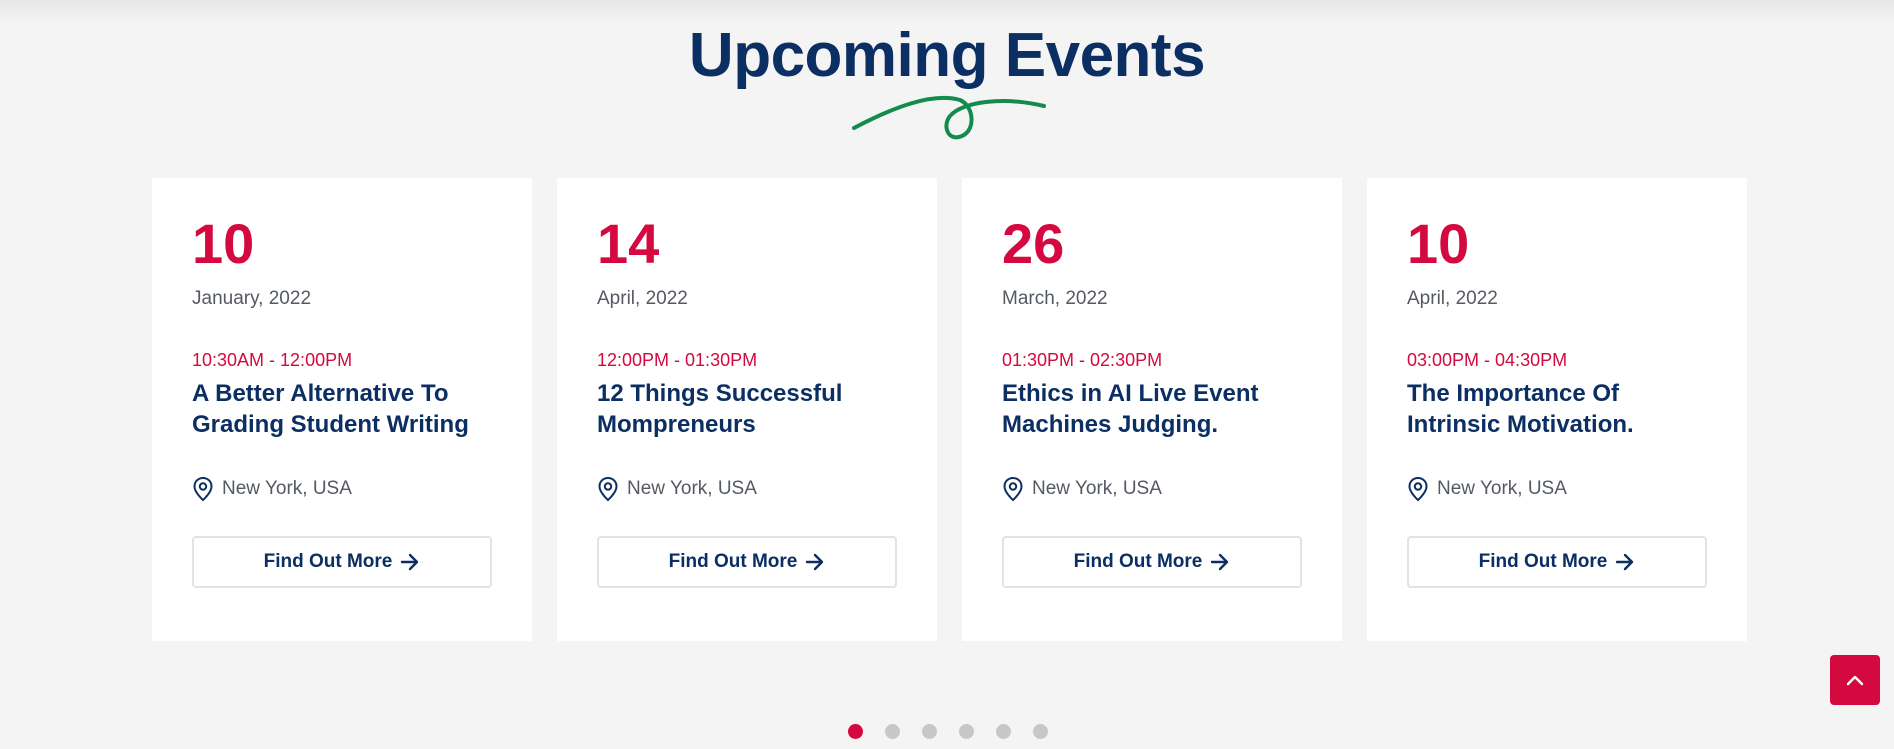 This screenshot has height=749, width=1894. I want to click on chevron-up-icon, so click(1855, 680).